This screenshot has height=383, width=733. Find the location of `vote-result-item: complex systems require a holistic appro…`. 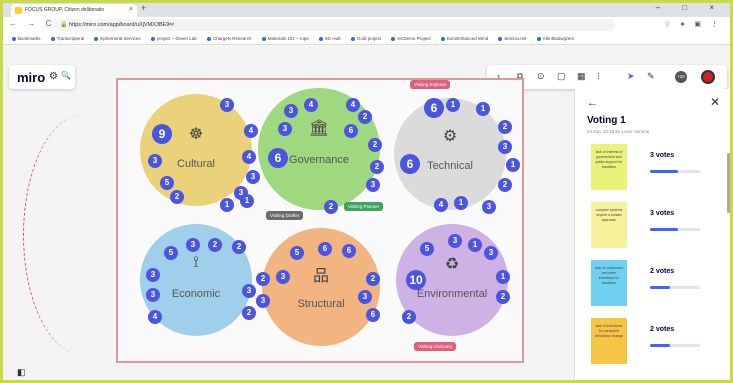

vote-result-item: complex systems require a holistic appro… is located at coordinates (648, 230).